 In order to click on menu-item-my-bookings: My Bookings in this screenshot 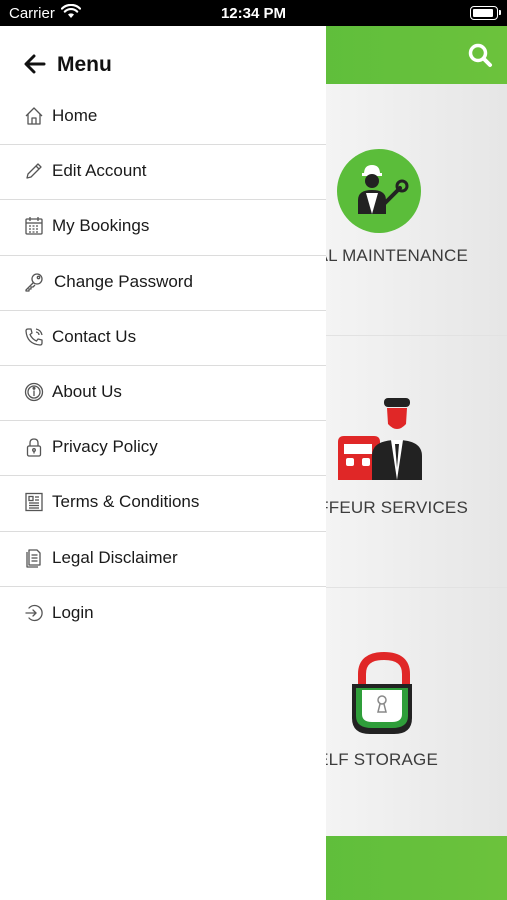, I will do `click(163, 228)`.